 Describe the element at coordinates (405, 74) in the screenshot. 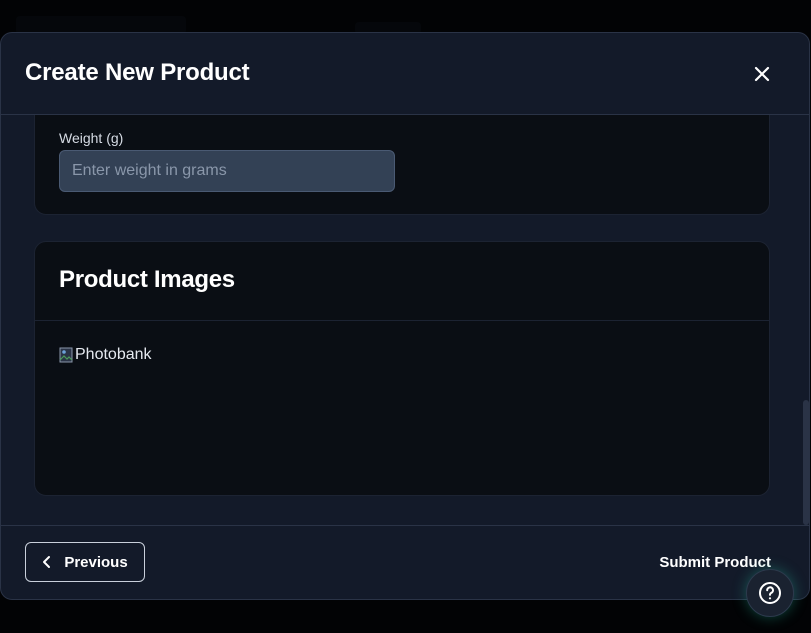

I see `modal-header: Create New Product` at that location.